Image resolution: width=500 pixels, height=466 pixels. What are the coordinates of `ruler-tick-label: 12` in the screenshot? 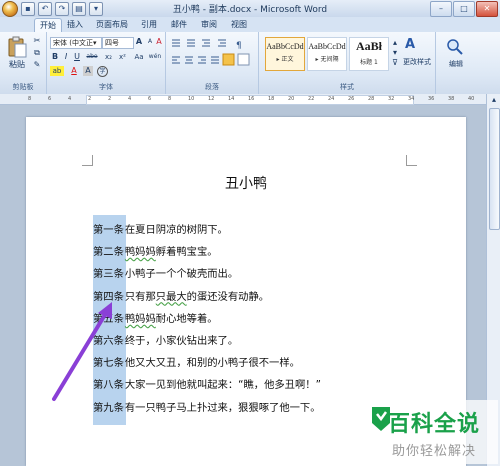 It's located at (211, 99).